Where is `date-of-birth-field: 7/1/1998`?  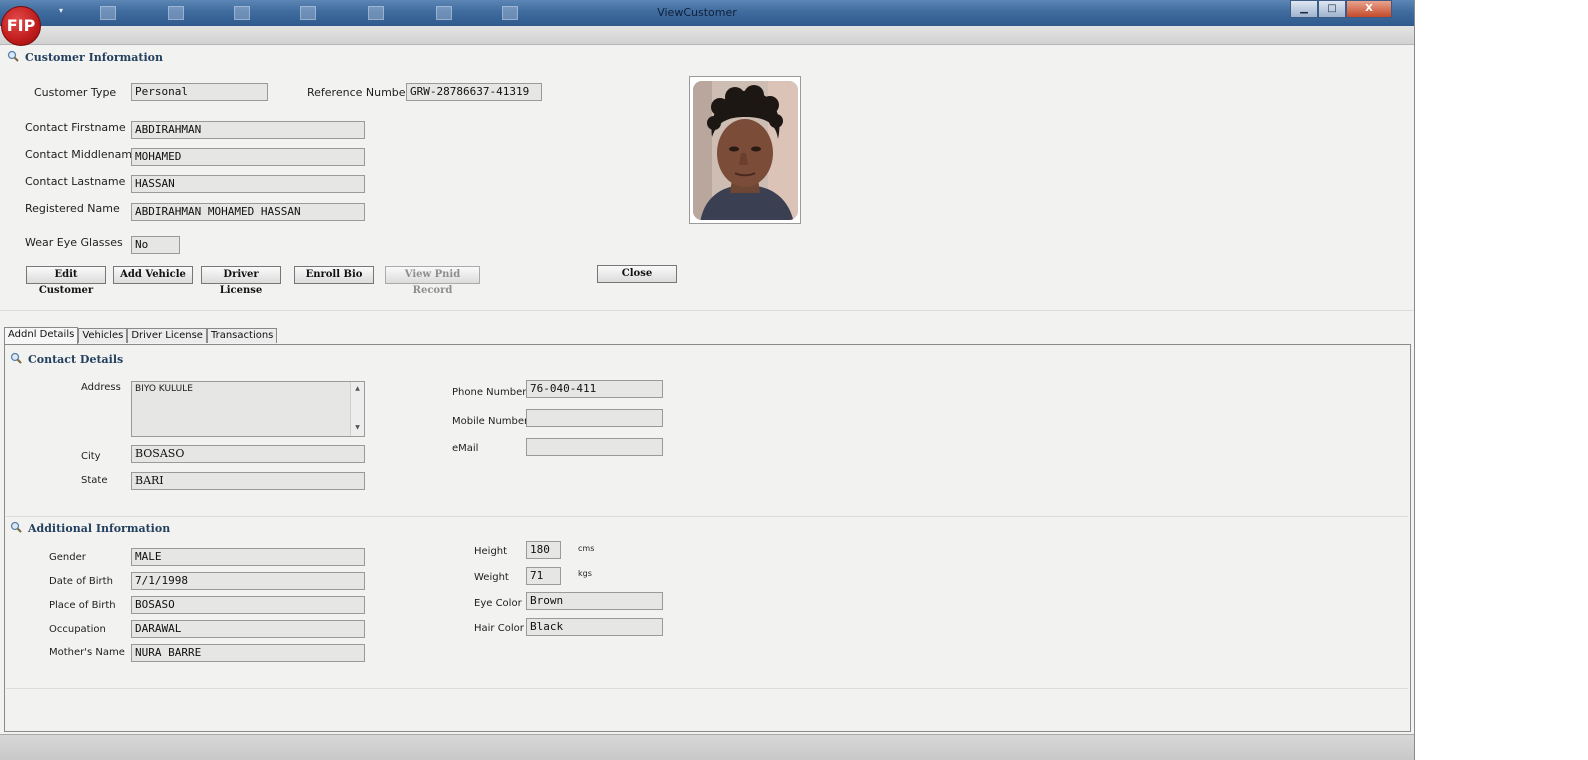
date-of-birth-field: 7/1/1998 is located at coordinates (248, 581).